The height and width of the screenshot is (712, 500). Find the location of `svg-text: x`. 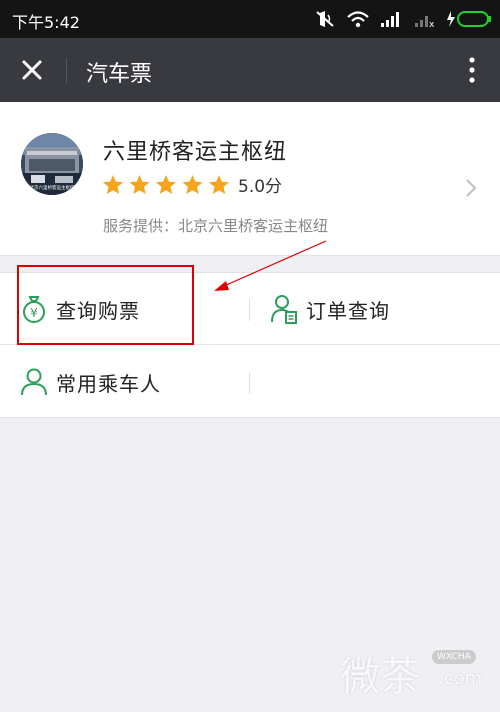

svg-text: x is located at coordinates (432, 24).